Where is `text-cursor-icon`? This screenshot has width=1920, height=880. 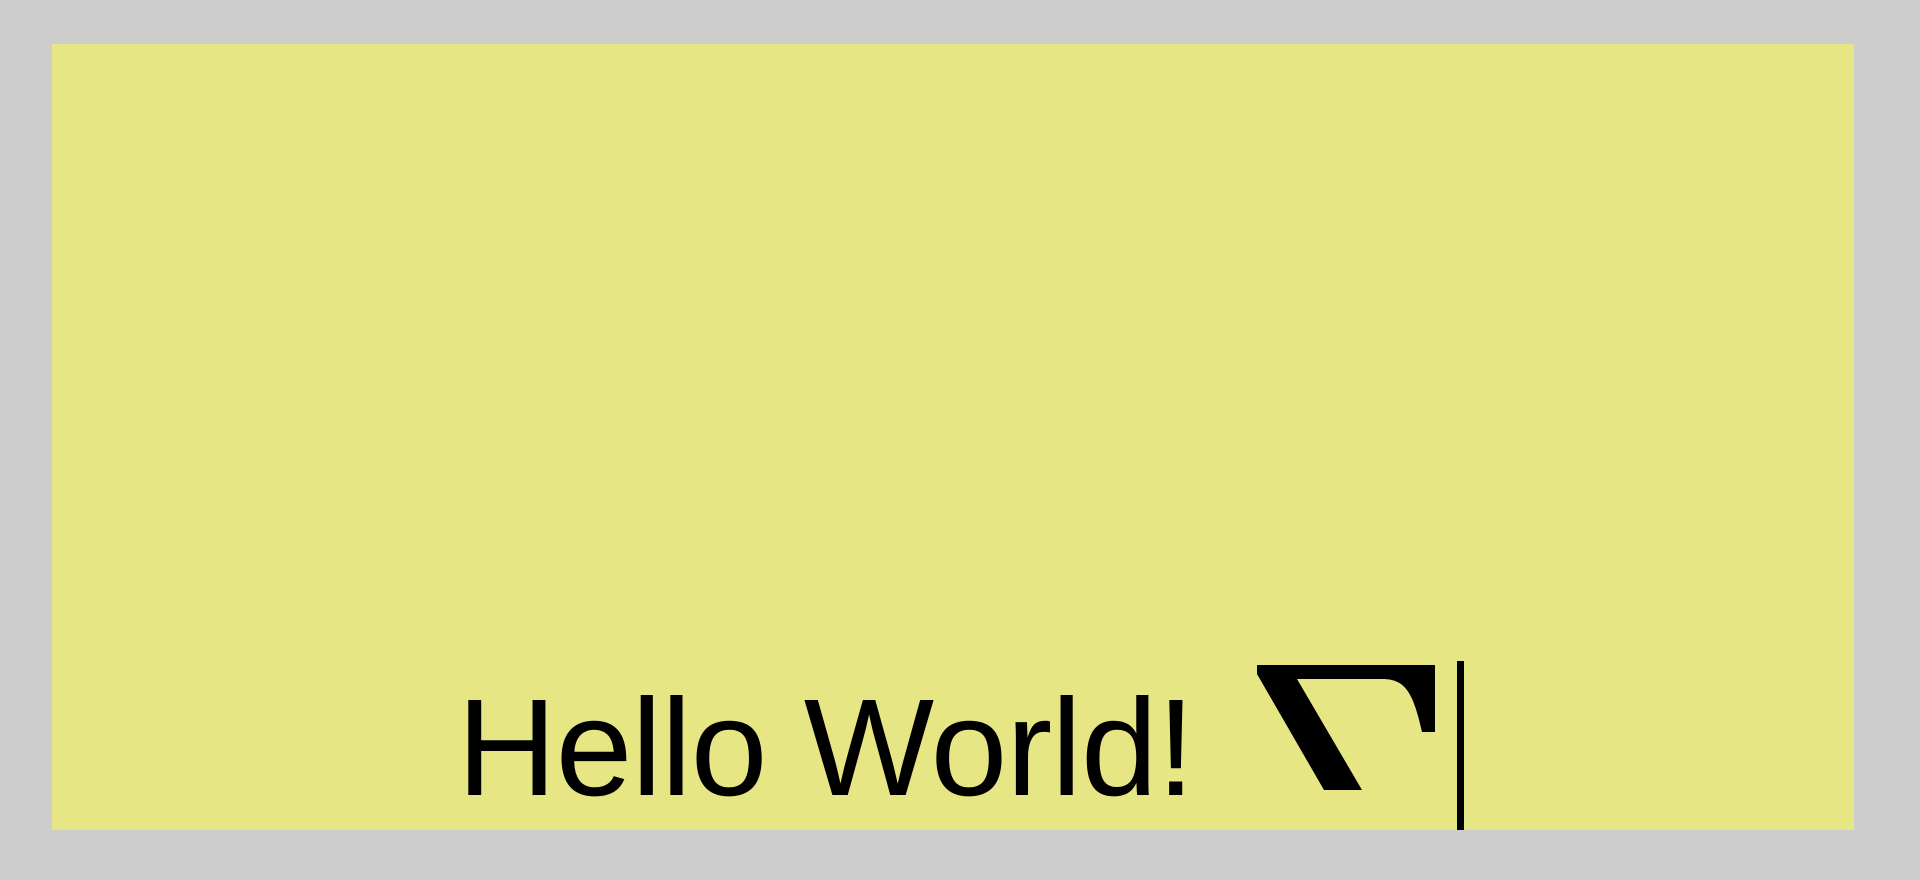
text-cursor-icon is located at coordinates (1460, 745).